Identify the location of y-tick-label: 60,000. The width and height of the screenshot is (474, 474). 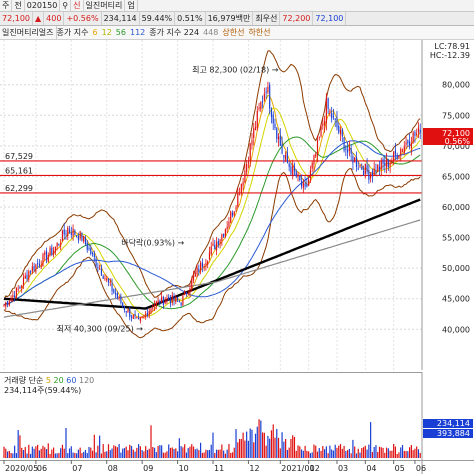
(456, 207).